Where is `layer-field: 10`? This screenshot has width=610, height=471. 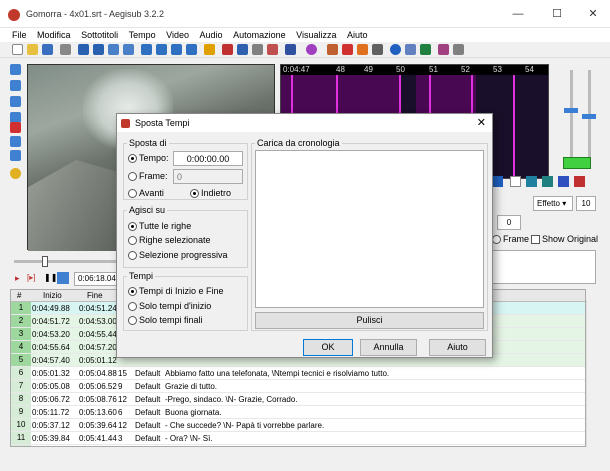
layer-field: 10 is located at coordinates (586, 203).